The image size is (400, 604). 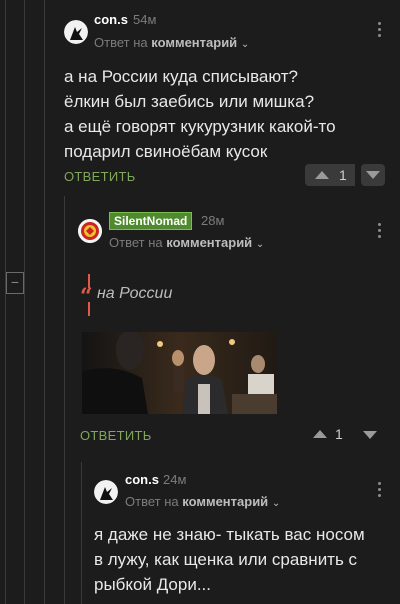 What do you see at coordinates (322, 175) in the screenshot?
I see `arrow-up-icon` at bounding box center [322, 175].